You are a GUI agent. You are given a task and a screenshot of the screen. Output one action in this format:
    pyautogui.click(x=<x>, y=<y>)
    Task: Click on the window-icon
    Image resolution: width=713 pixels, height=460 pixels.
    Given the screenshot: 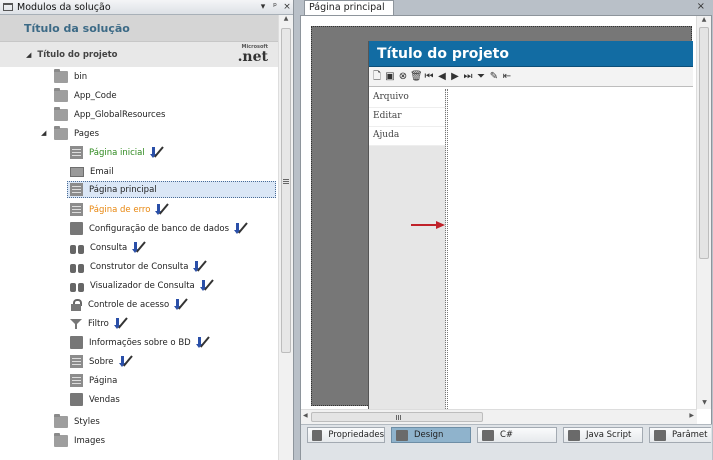 What is the action you would take?
    pyautogui.click(x=8, y=7)
    